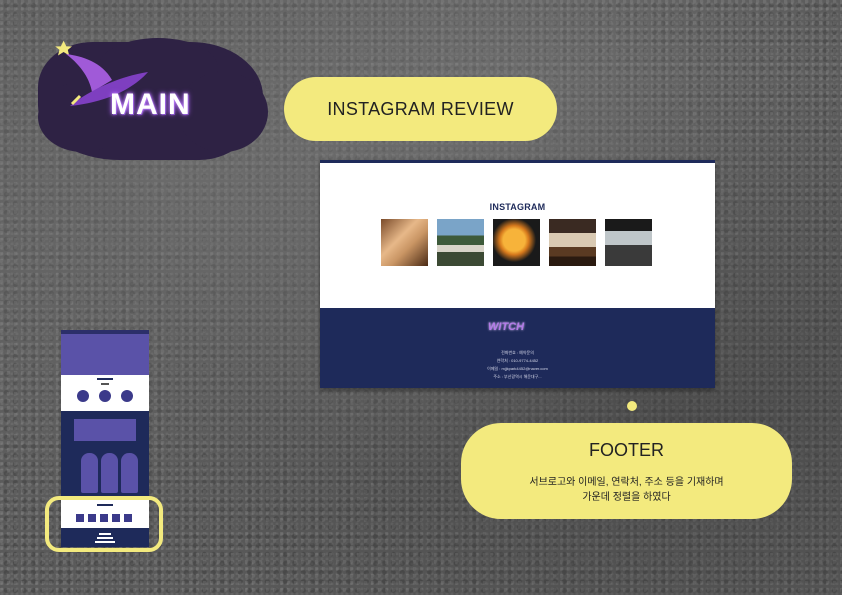 This screenshot has height=595, width=842. What do you see at coordinates (517, 368) in the screenshot?
I see `footer-line: 이메일 : mjjkpark4452@naver.com` at bounding box center [517, 368].